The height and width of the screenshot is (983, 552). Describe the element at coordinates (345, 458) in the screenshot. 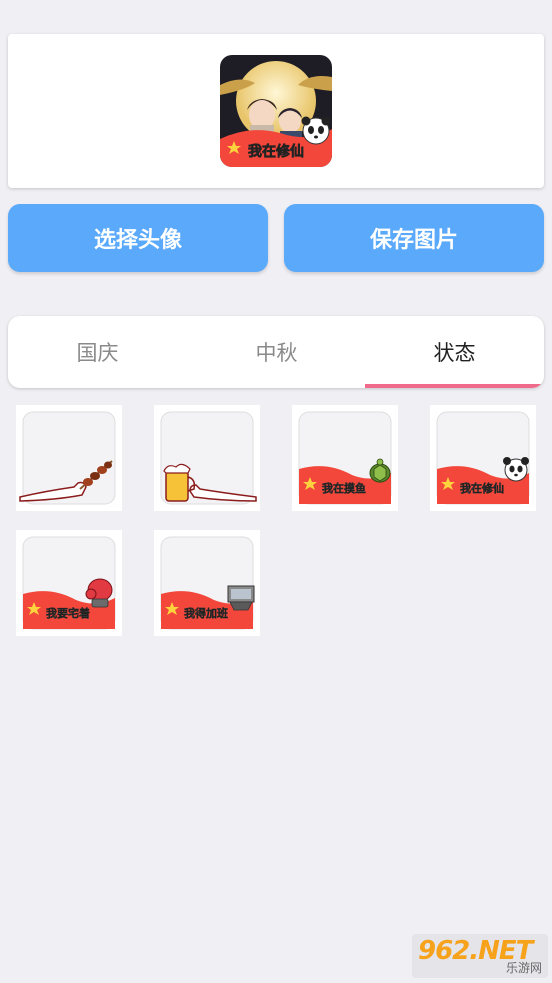

I see `frame-item: 我在摸鱼` at that location.